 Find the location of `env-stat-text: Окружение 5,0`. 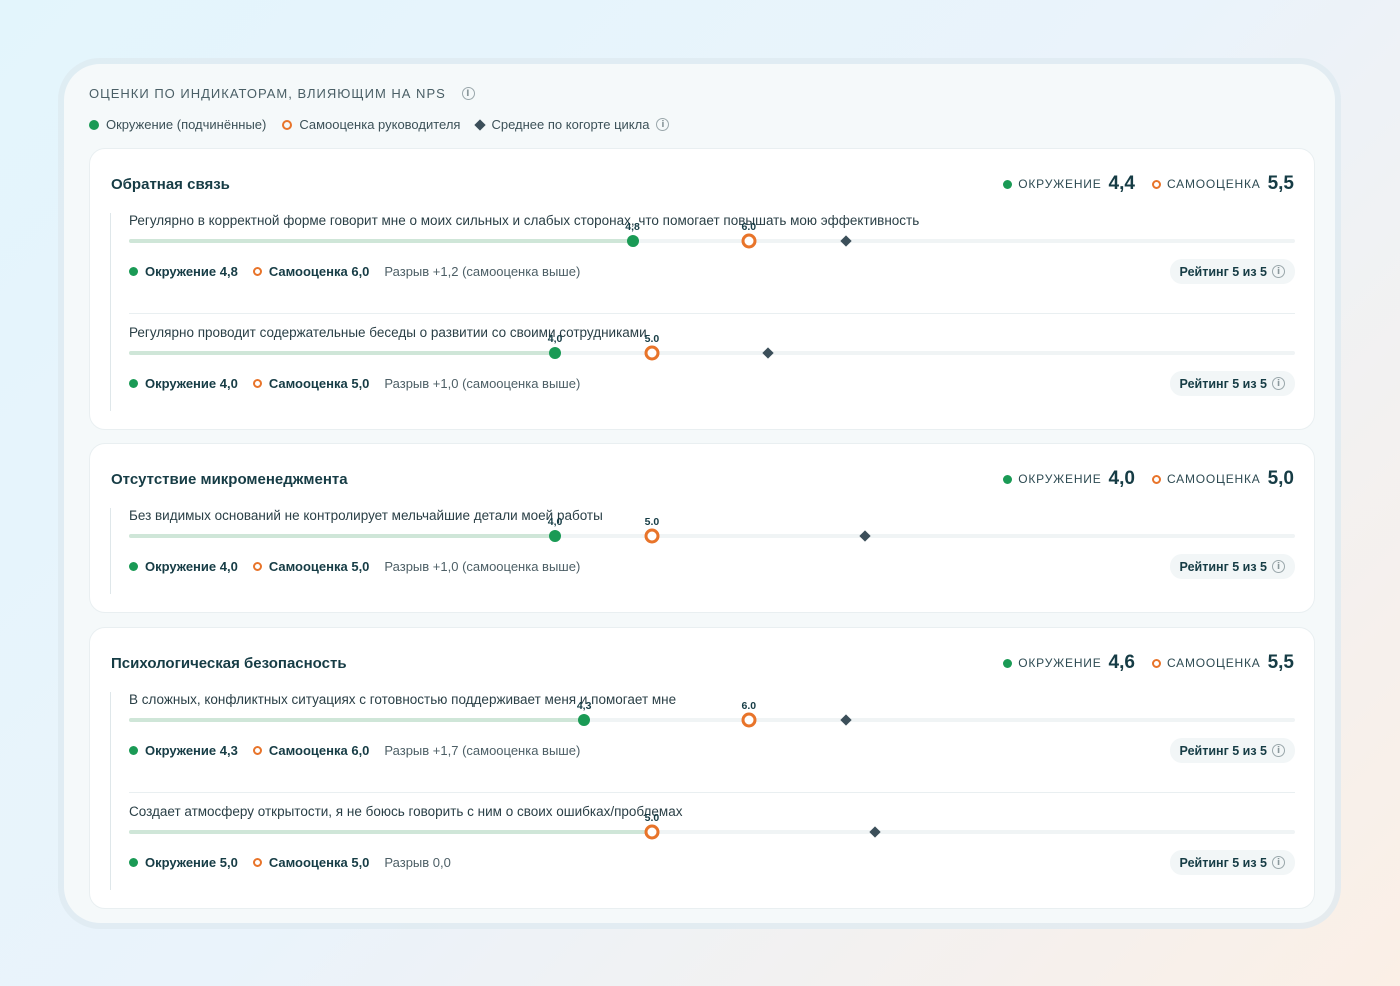

env-stat-text: Окружение 5,0 is located at coordinates (191, 862).